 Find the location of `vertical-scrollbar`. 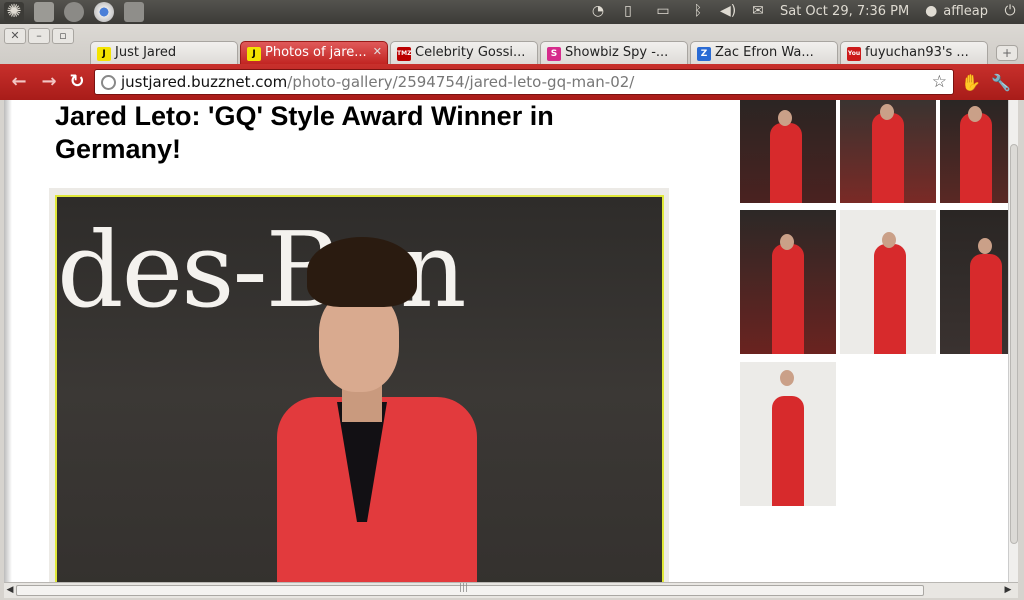

vertical-scrollbar is located at coordinates (1013, 341).